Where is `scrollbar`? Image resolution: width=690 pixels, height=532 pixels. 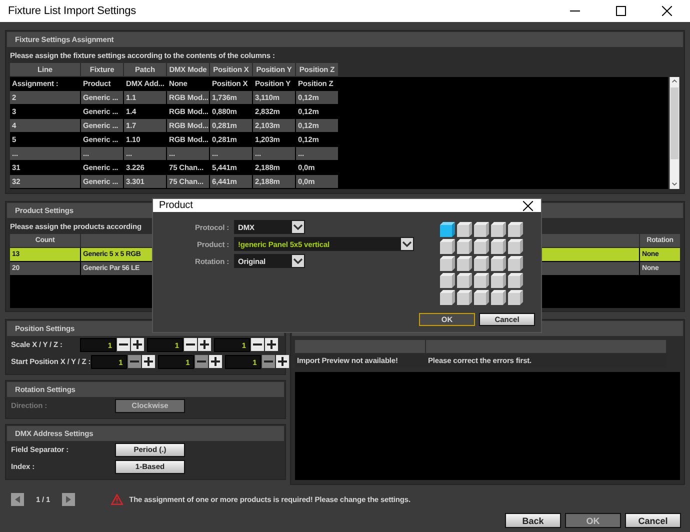 scrollbar is located at coordinates (674, 133).